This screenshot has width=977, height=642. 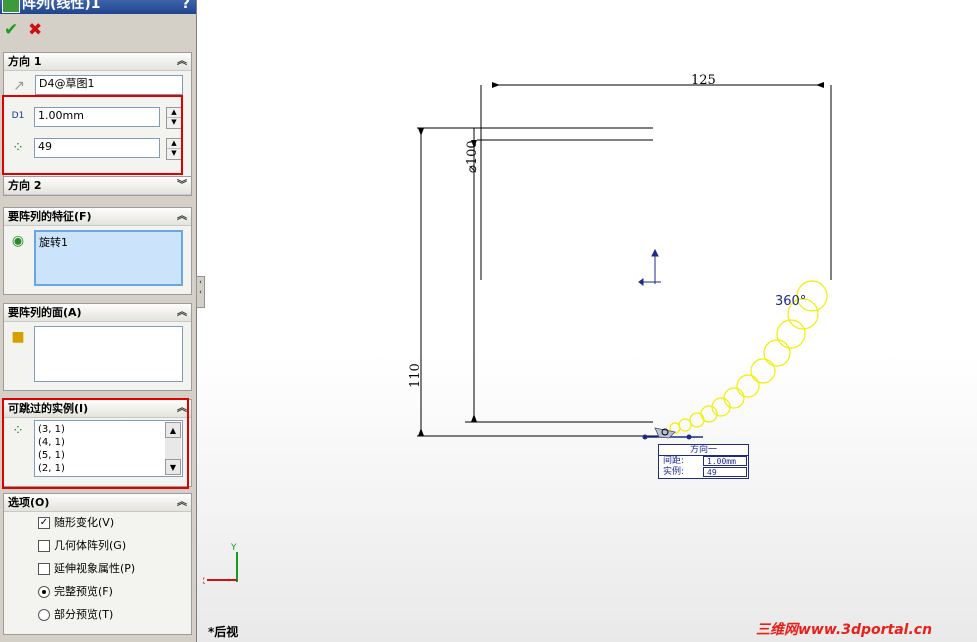 What do you see at coordinates (674, 472) in the screenshot?
I see `callout-instances-label: 实例:` at bounding box center [674, 472].